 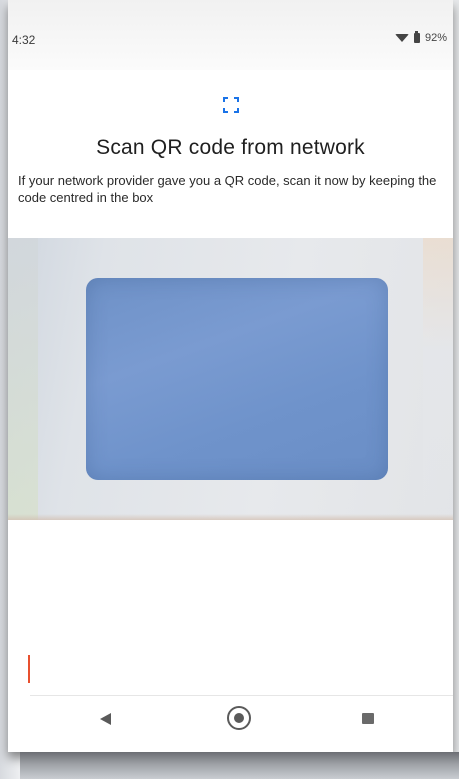 I want to click on home-circle-icon, so click(x=239, y=718).